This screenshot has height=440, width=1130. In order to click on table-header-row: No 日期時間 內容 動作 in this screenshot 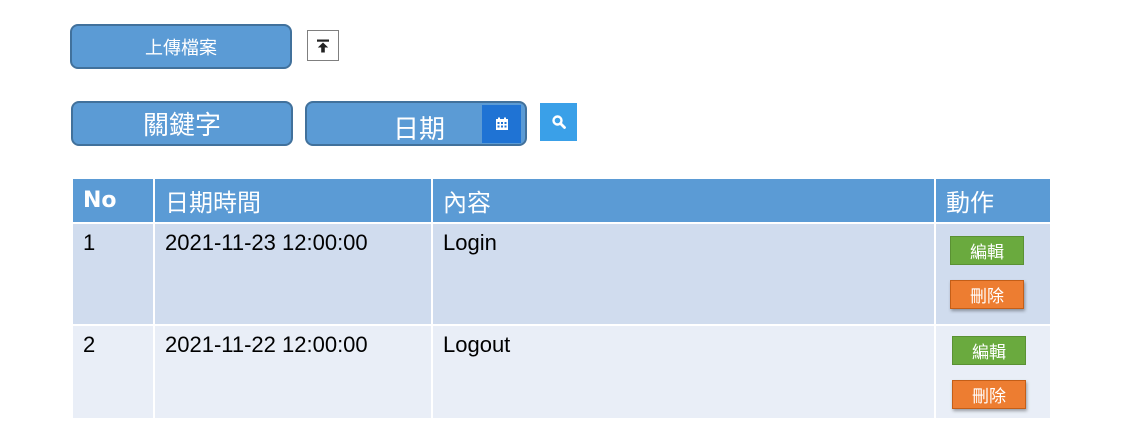, I will do `click(561, 200)`.